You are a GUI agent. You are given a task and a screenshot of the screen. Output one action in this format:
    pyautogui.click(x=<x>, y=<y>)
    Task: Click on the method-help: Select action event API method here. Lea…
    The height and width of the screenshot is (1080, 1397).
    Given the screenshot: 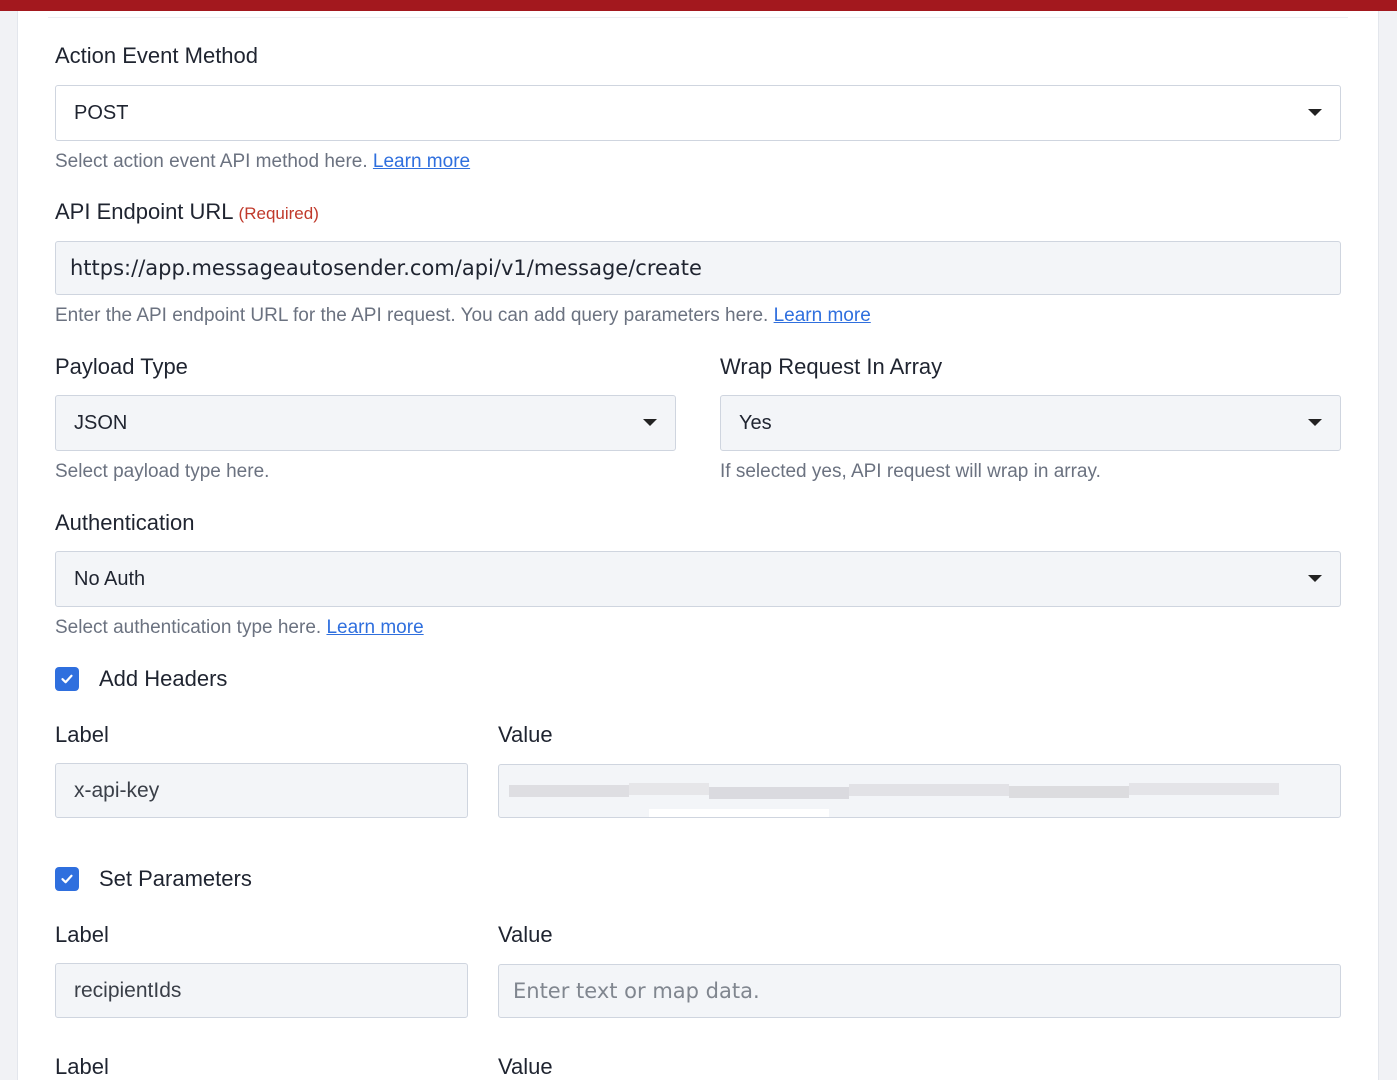 What is the action you would take?
    pyautogui.click(x=262, y=162)
    